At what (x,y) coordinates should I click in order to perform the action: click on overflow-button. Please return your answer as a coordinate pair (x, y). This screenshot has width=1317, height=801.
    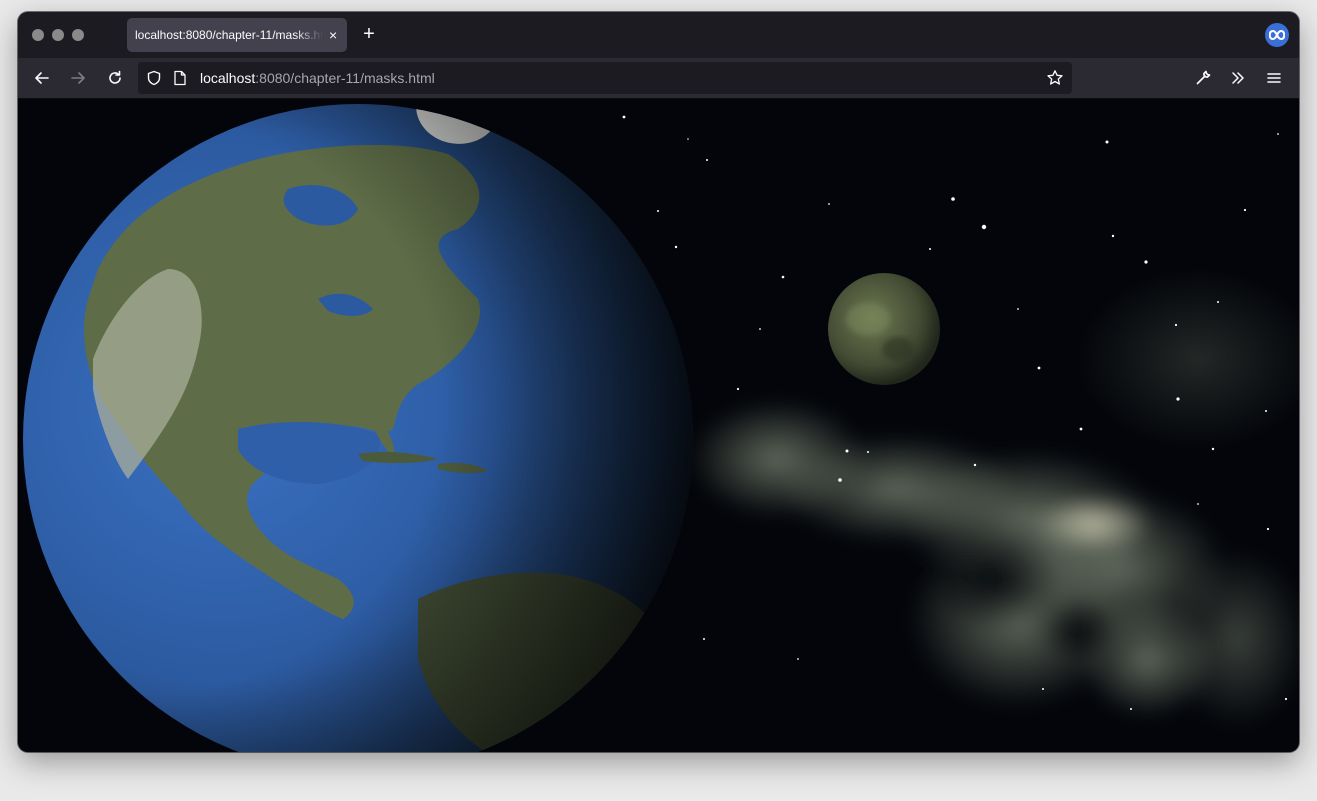
    Looking at the image, I should click on (1238, 78).